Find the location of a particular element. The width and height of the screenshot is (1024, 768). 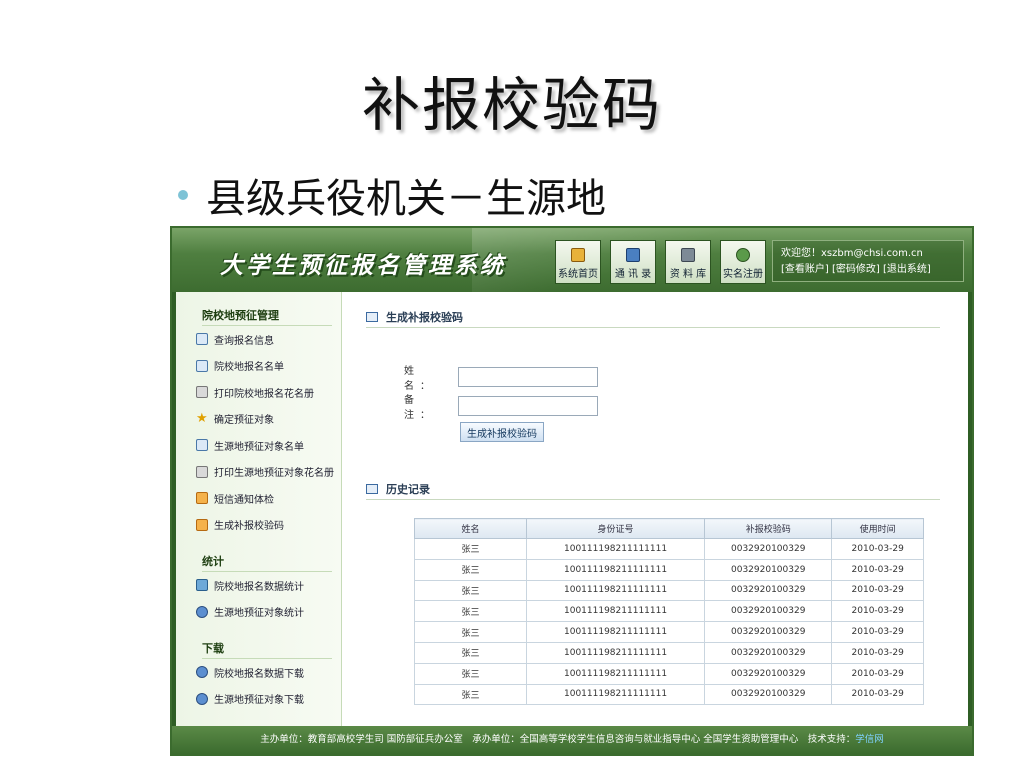

sidebar-item-label: 院校地报名数据下载 is located at coordinates (259, 674).